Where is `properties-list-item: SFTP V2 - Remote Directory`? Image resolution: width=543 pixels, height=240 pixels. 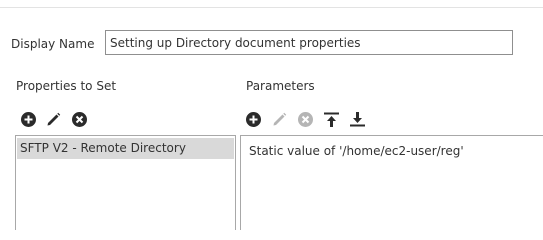
properties-list-item: SFTP V2 - Remote Directory is located at coordinates (125, 148).